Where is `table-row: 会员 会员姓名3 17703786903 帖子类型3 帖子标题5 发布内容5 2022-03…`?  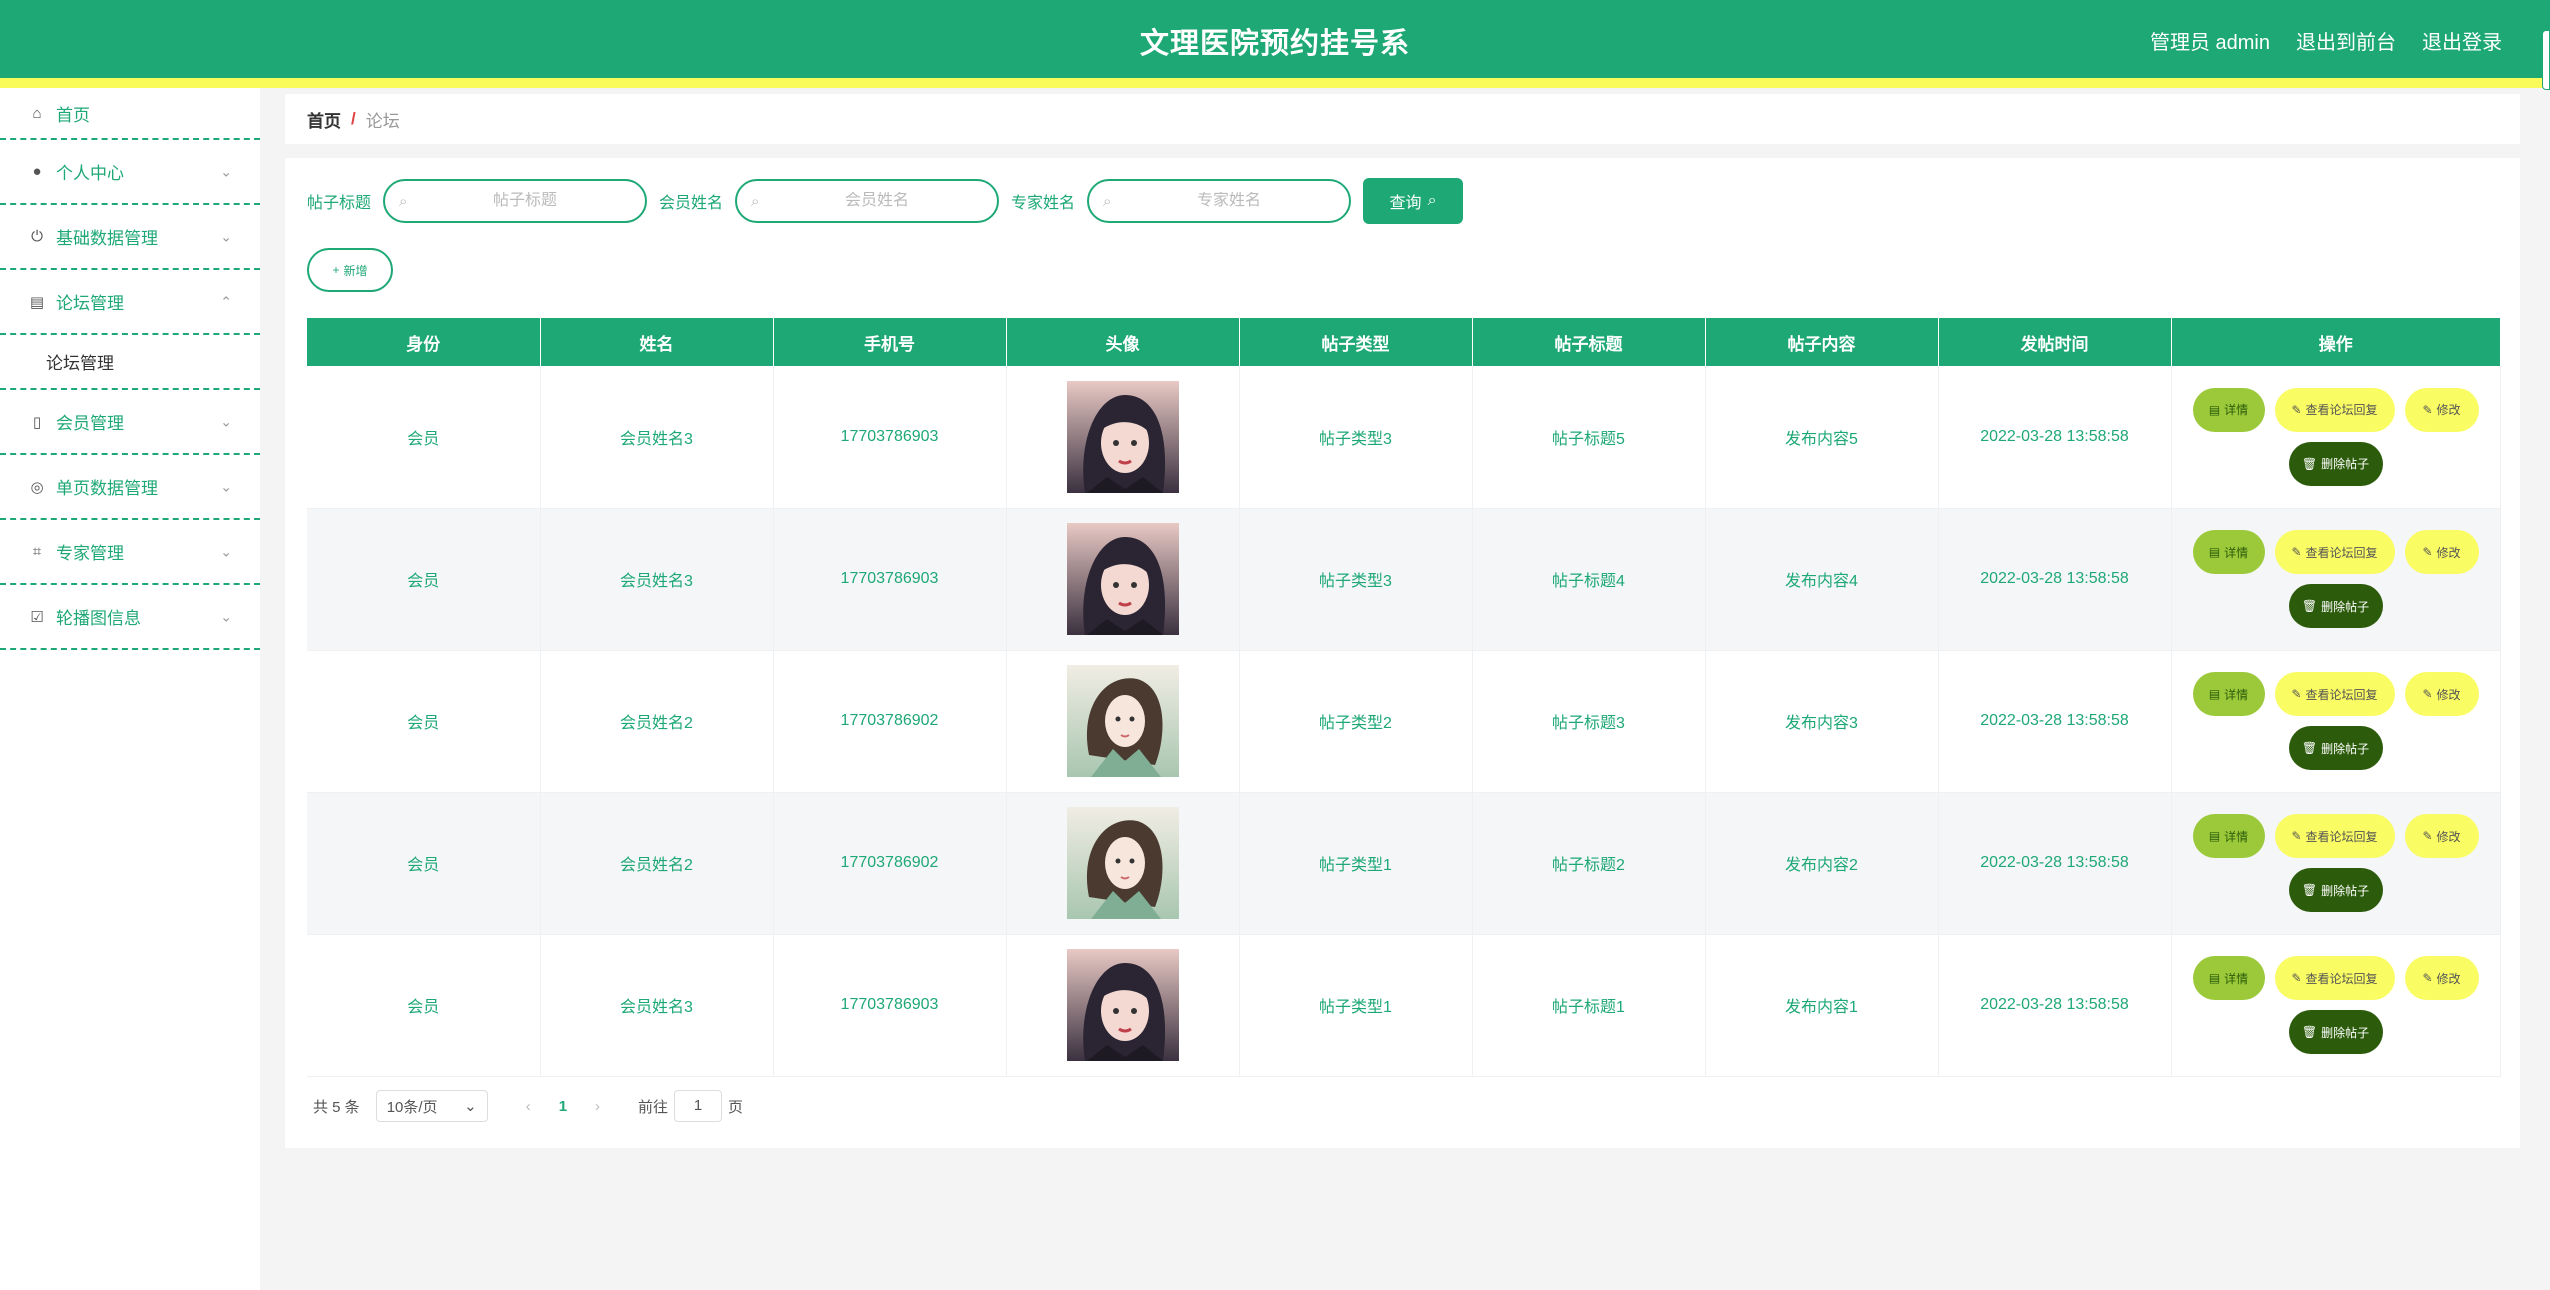 table-row: 会员 会员姓名3 17703786903 帖子类型3 帖子标题5 发布内容5 2022-03… is located at coordinates (1404, 437).